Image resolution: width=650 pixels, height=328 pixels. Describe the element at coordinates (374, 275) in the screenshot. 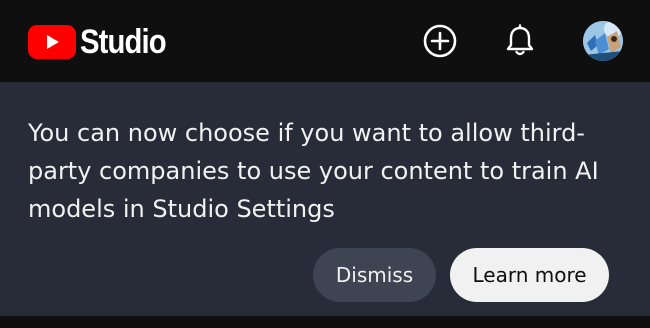

I see `dismiss-button: Dismiss` at that location.